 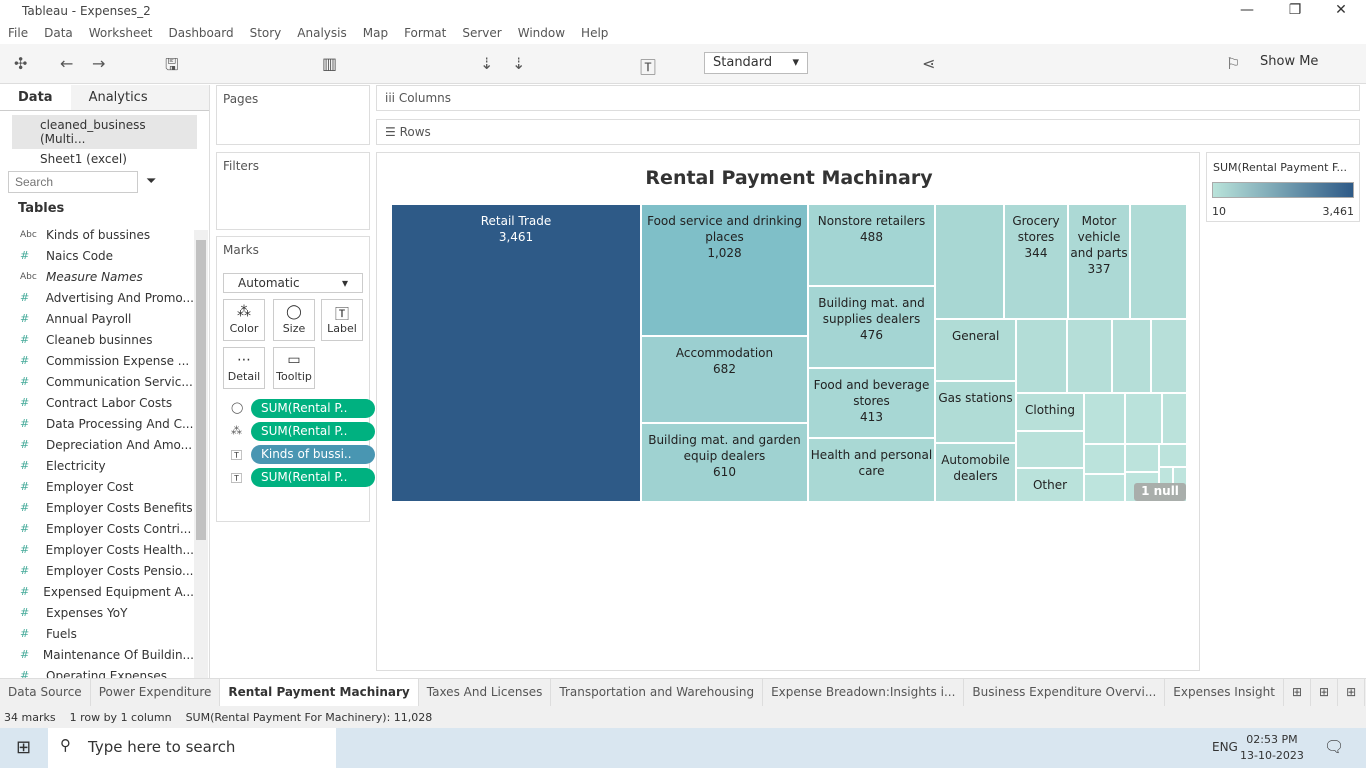 I want to click on treemap-mark: General, so click(x=975, y=350).